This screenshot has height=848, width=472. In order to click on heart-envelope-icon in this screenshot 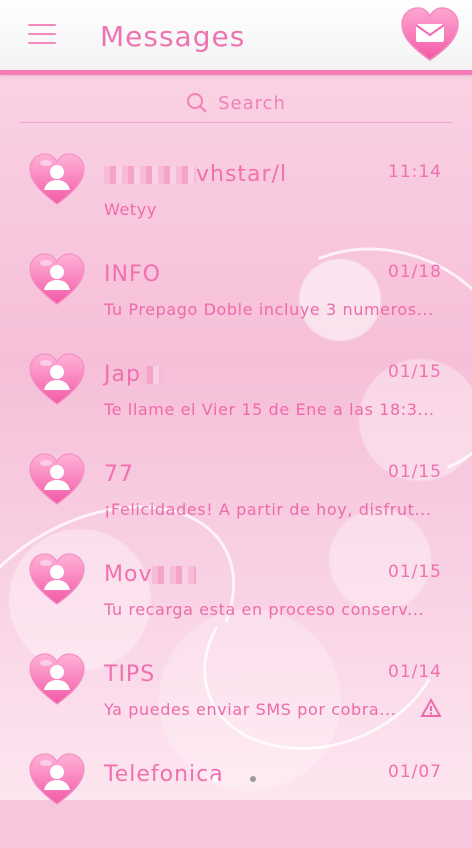, I will do `click(430, 35)`.